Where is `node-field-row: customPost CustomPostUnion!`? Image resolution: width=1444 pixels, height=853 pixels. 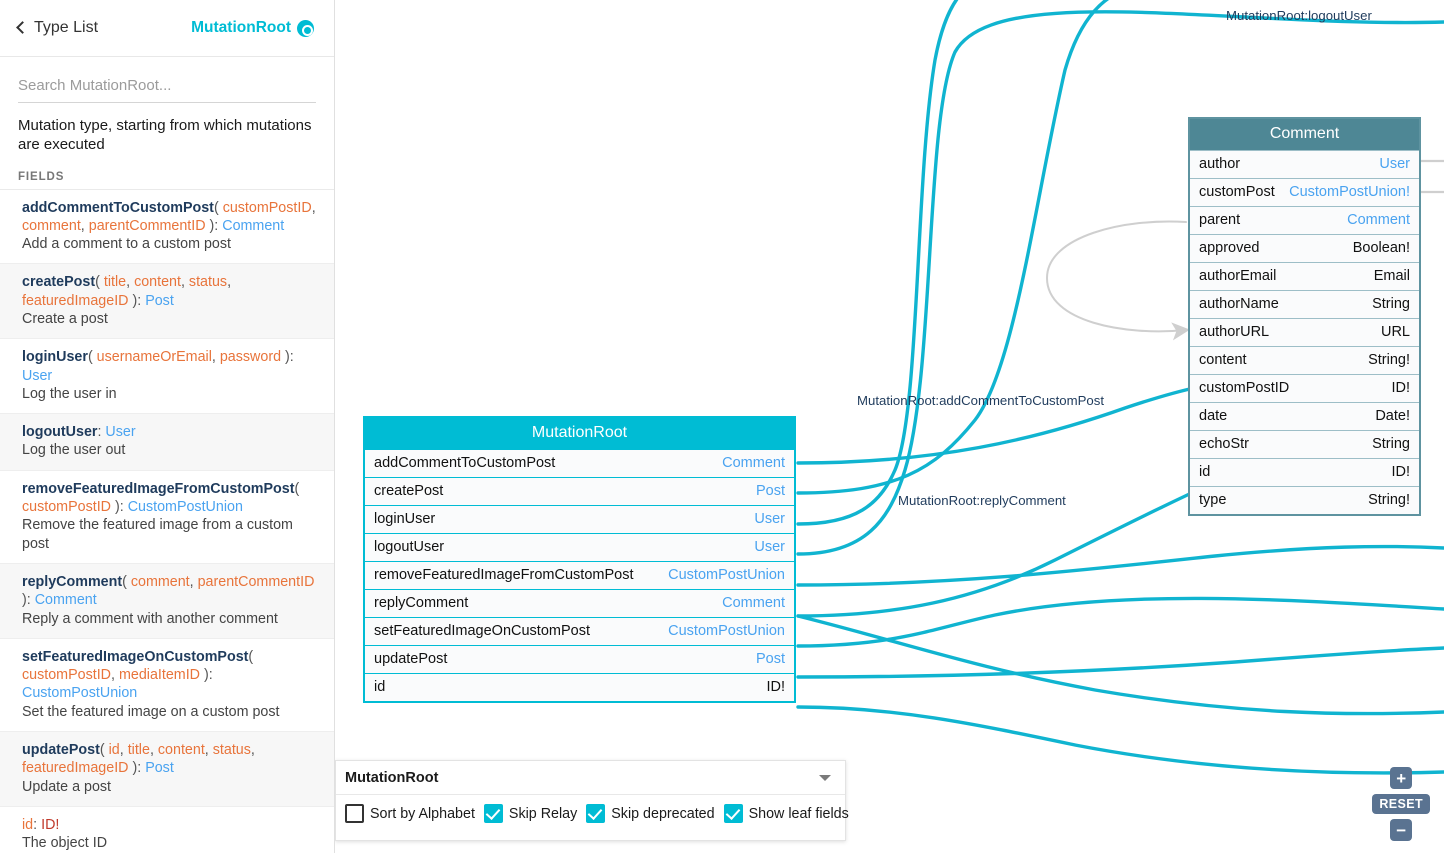
node-field-row: customPost CustomPostUnion! is located at coordinates (1304, 192).